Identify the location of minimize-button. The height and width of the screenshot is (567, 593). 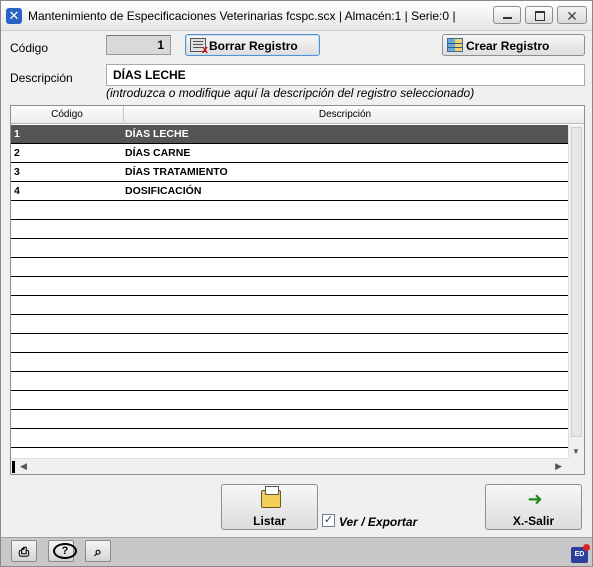
(507, 15).